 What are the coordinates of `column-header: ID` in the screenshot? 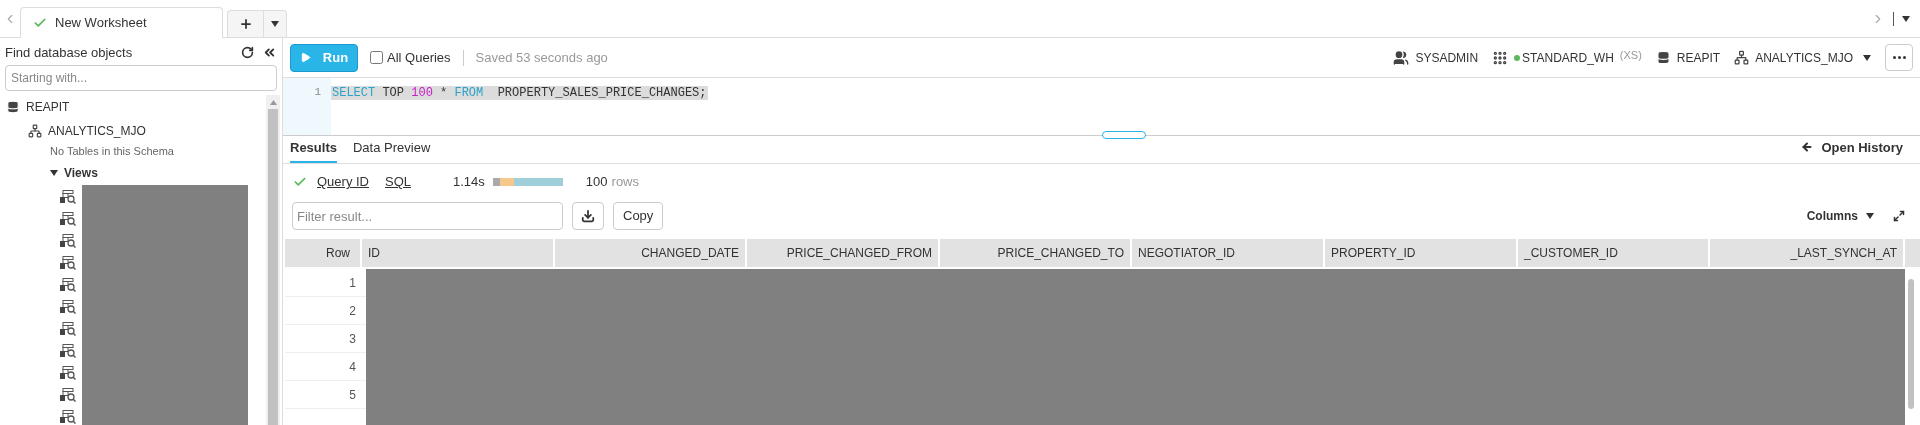 It's located at (458, 253).